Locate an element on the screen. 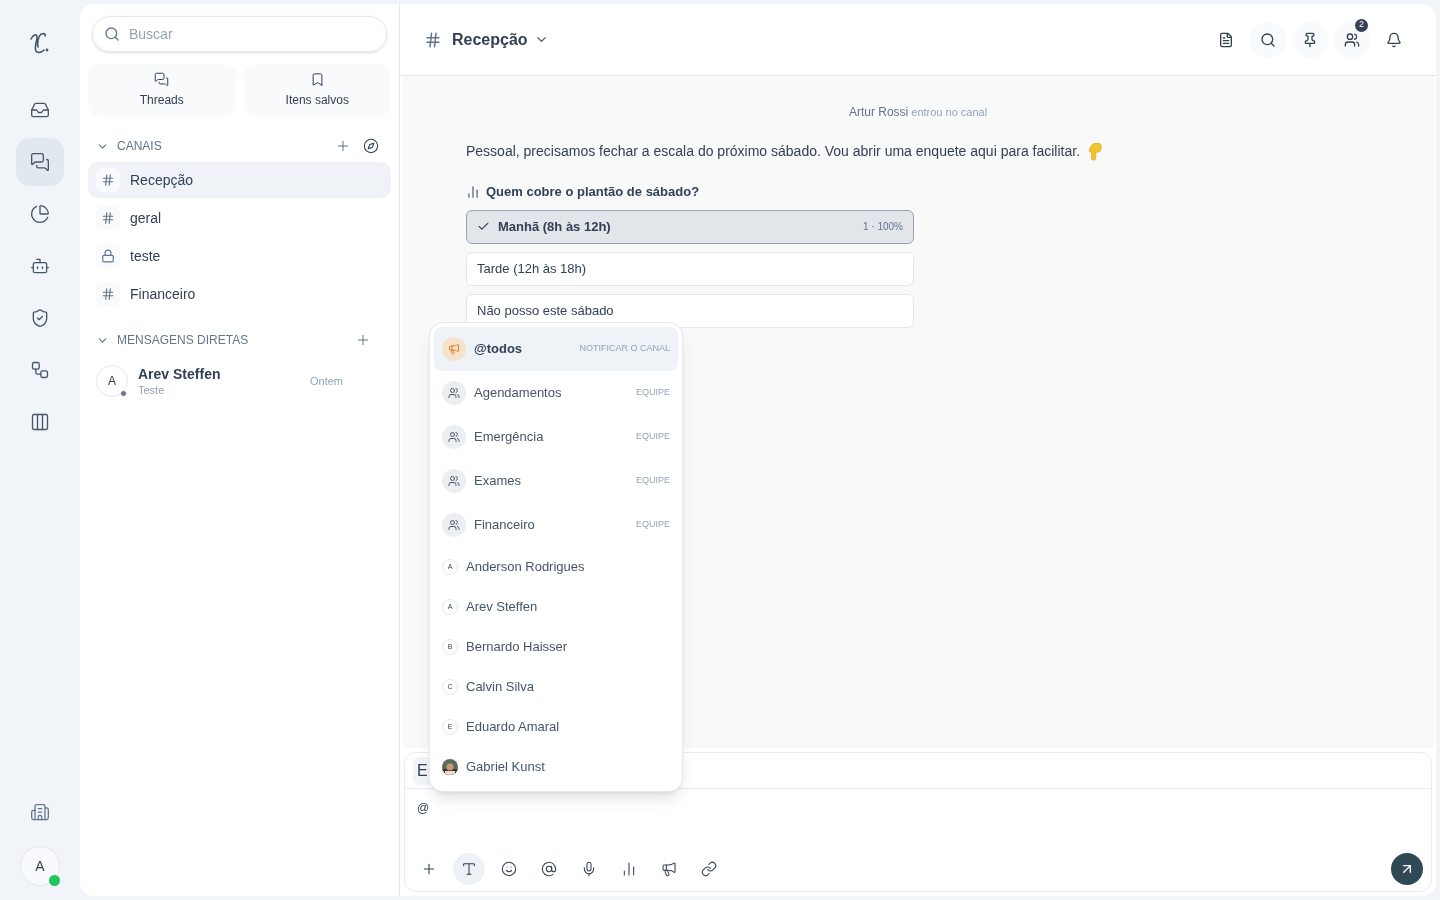 This screenshot has height=900, width=1440. mention-option: Exames EQUIPE is located at coordinates (556, 481).